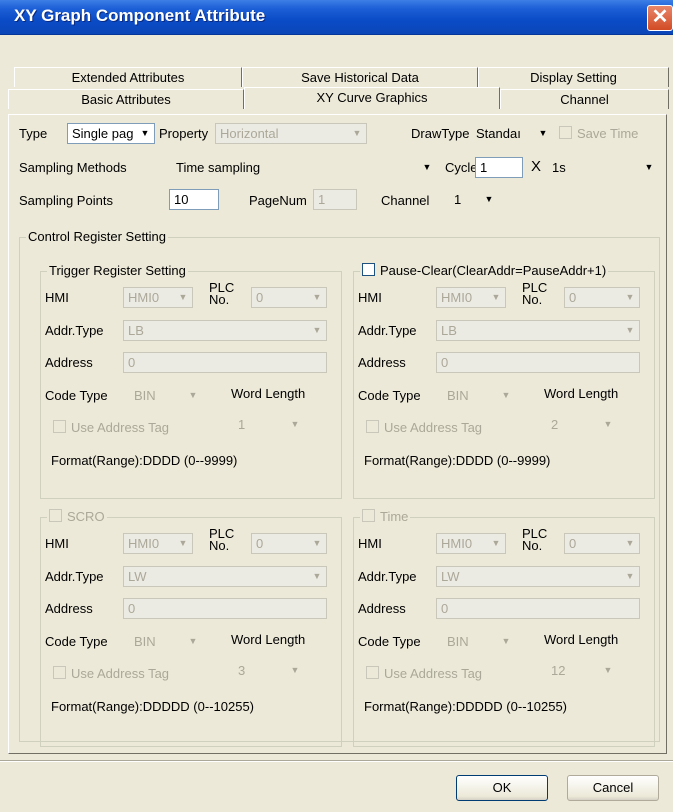 The width and height of the screenshot is (673, 812). Describe the element at coordinates (360, 77) in the screenshot. I see `tab-save-historical-data: Save Historical Data` at that location.